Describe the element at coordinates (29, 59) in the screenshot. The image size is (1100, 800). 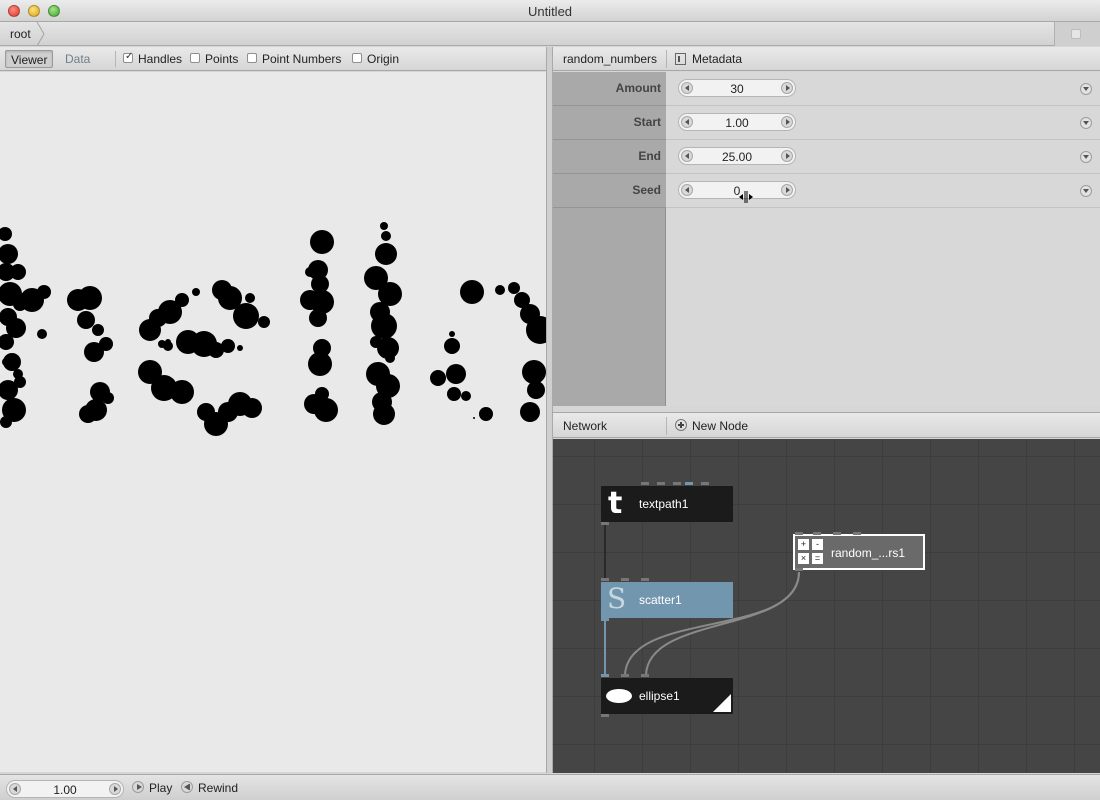
I see `tab-viewer: Viewer` at that location.